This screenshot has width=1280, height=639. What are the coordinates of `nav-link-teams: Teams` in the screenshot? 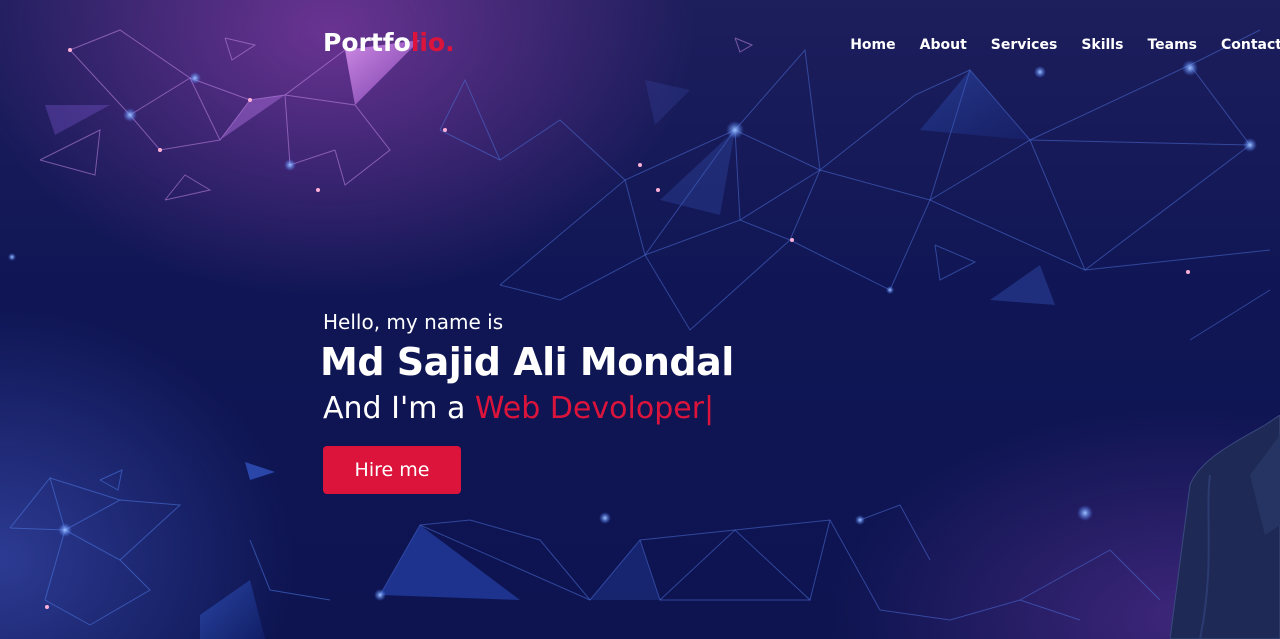 It's located at (1172, 45).